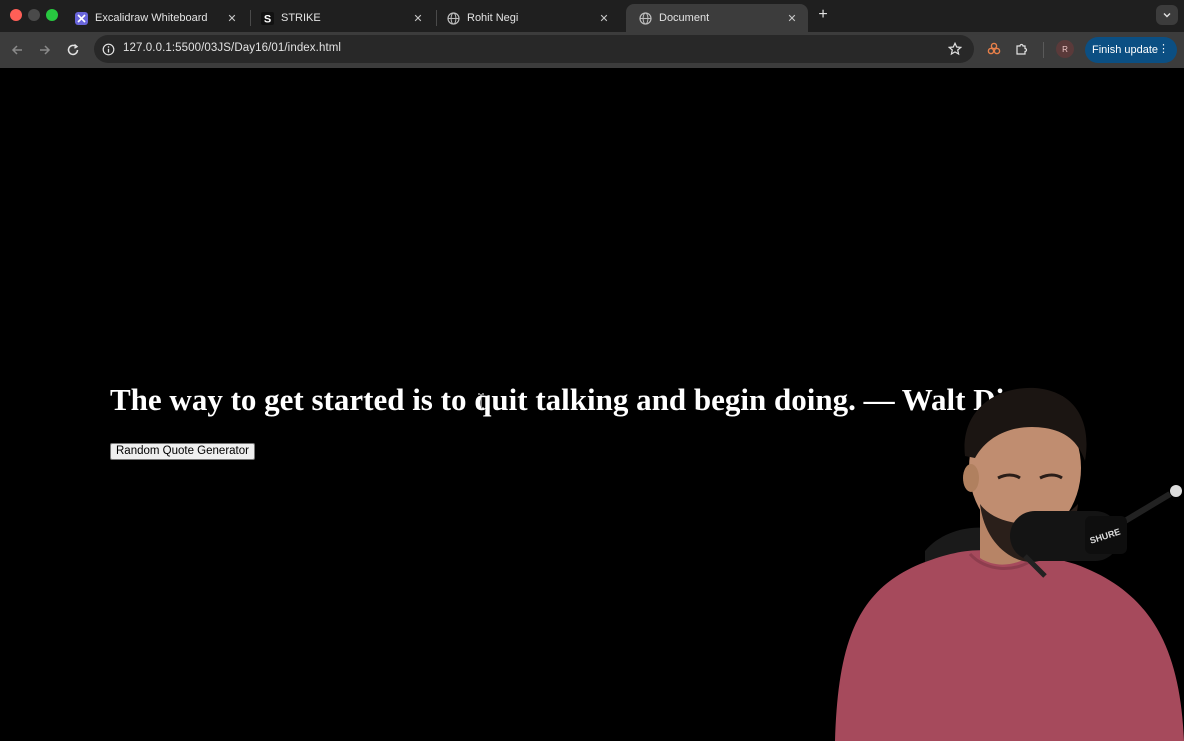 Image resolution: width=1184 pixels, height=741 pixels. I want to click on forward-arrow-icon, so click(45, 50).